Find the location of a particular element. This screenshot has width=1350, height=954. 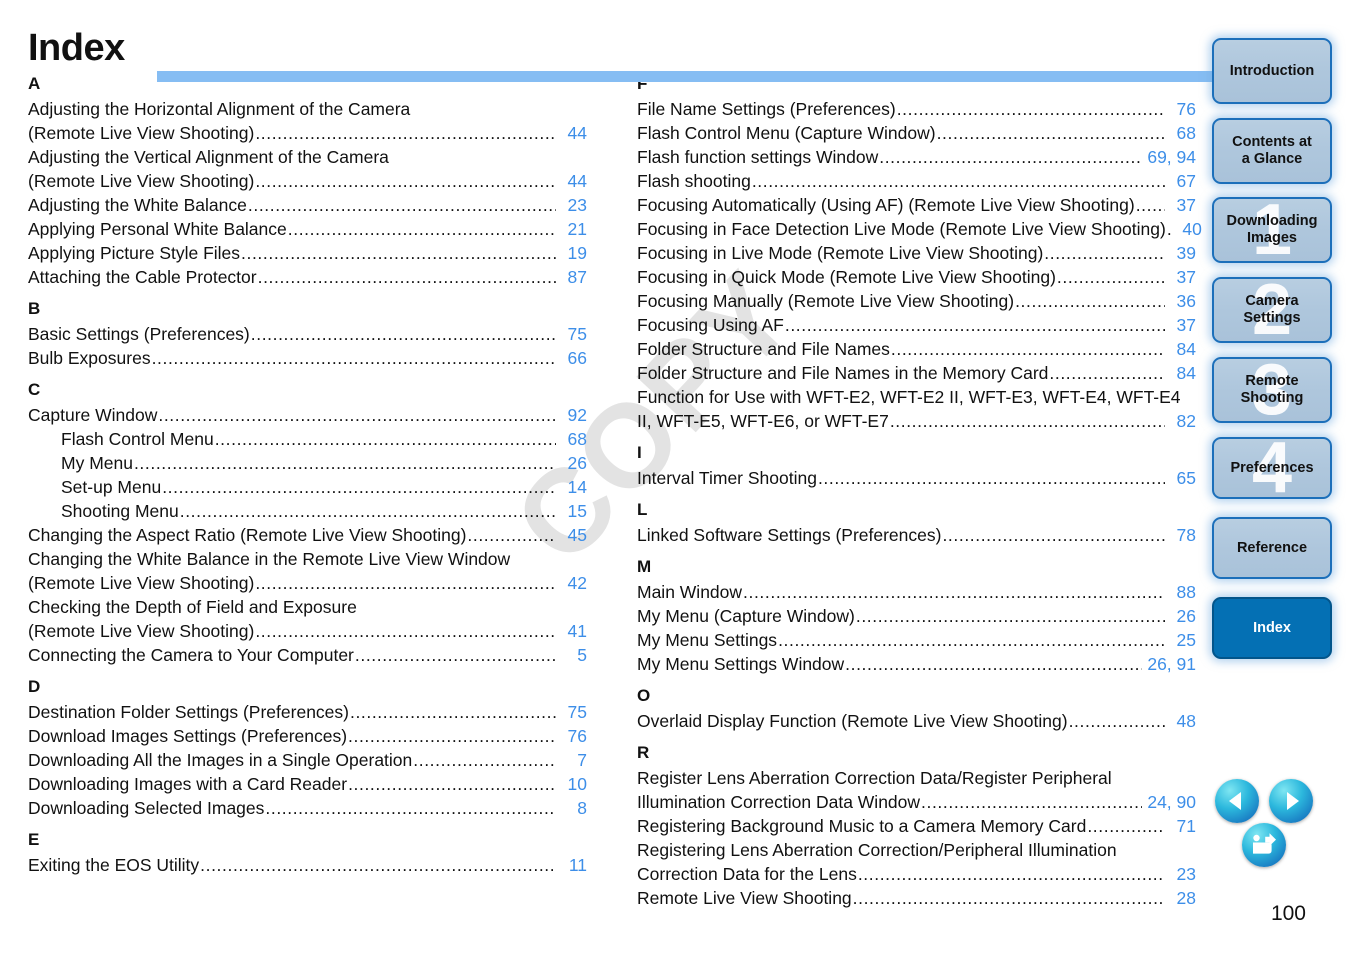

index-entry-page: 42 is located at coordinates (572, 583).